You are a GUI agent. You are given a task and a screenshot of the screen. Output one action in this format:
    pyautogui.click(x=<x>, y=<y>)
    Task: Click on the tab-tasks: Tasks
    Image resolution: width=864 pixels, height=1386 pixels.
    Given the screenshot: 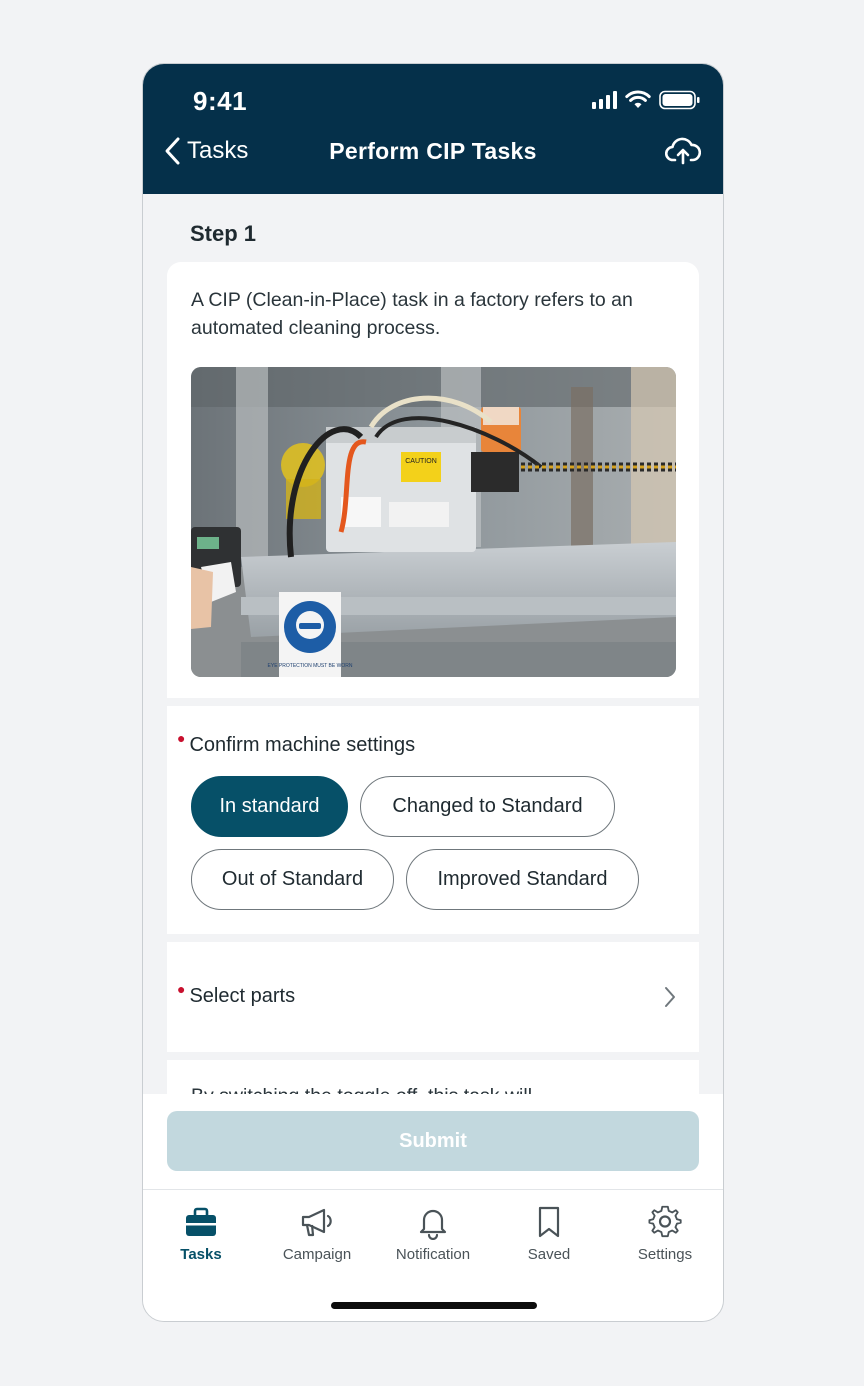 What is the action you would take?
    pyautogui.click(x=201, y=1233)
    